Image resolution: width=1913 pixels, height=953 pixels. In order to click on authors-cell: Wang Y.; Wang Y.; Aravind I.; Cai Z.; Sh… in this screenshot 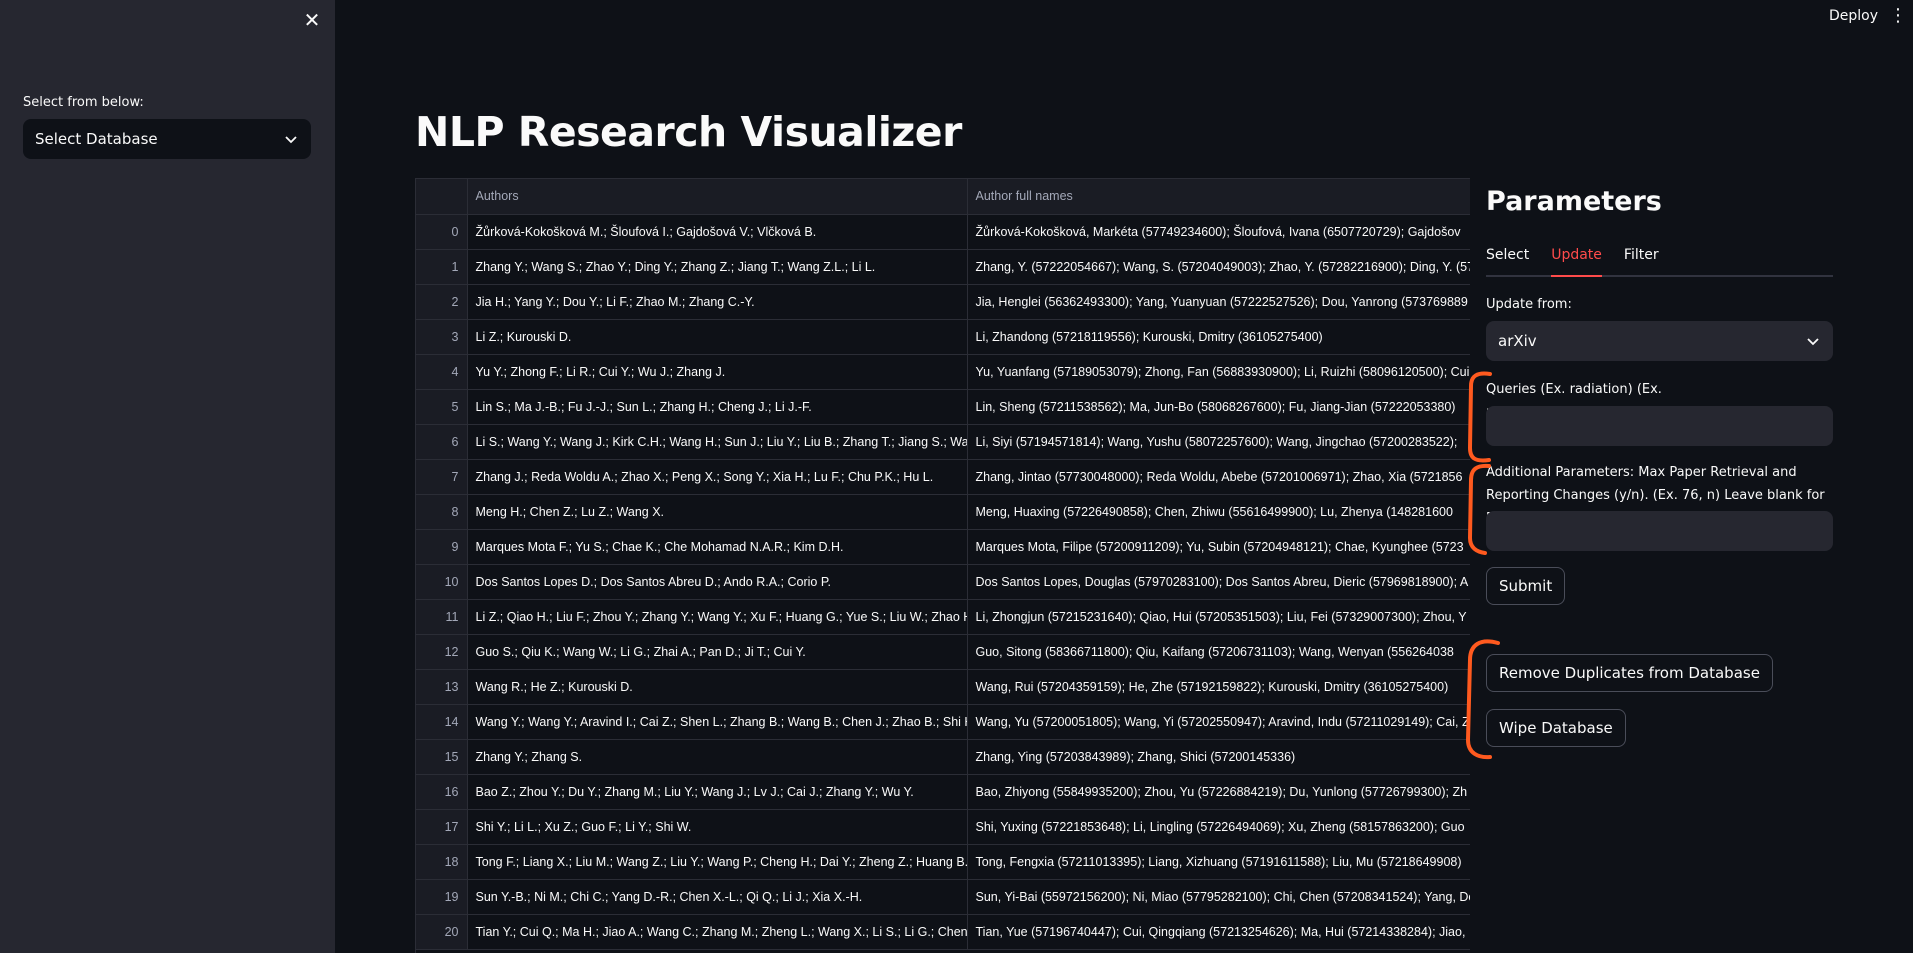, I will do `click(717, 722)`.